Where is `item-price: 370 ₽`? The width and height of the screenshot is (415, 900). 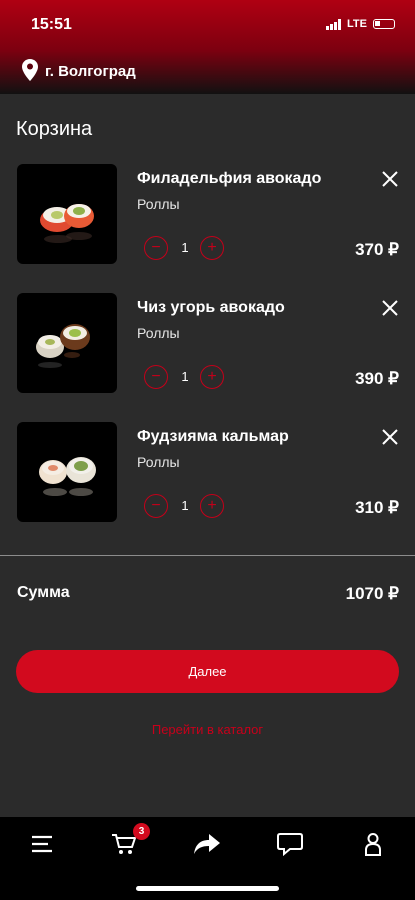
item-price: 370 ₽ is located at coordinates (377, 249).